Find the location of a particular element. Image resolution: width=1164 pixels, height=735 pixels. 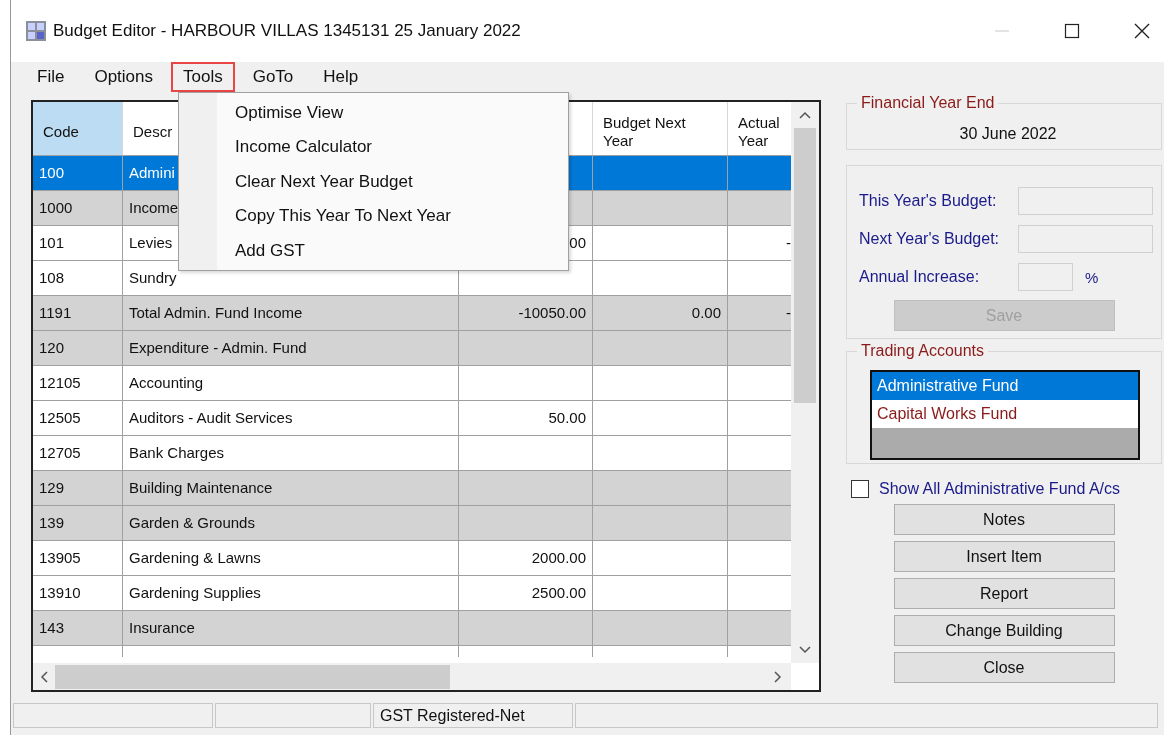

scroll-left-icon is located at coordinates (44, 676).